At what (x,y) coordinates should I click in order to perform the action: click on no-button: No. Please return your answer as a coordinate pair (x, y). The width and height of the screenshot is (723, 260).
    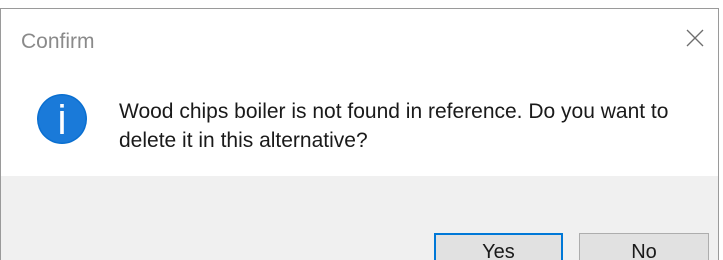
    Looking at the image, I should click on (644, 246).